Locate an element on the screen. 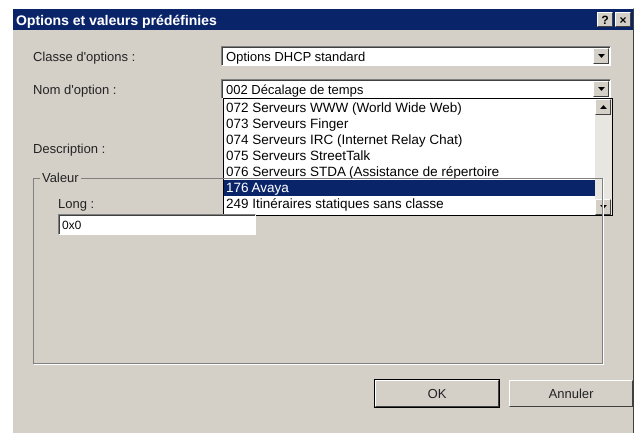 Image resolution: width=634 pixels, height=439 pixels. option-class-dropdown: Options DHCP standard is located at coordinates (416, 56).